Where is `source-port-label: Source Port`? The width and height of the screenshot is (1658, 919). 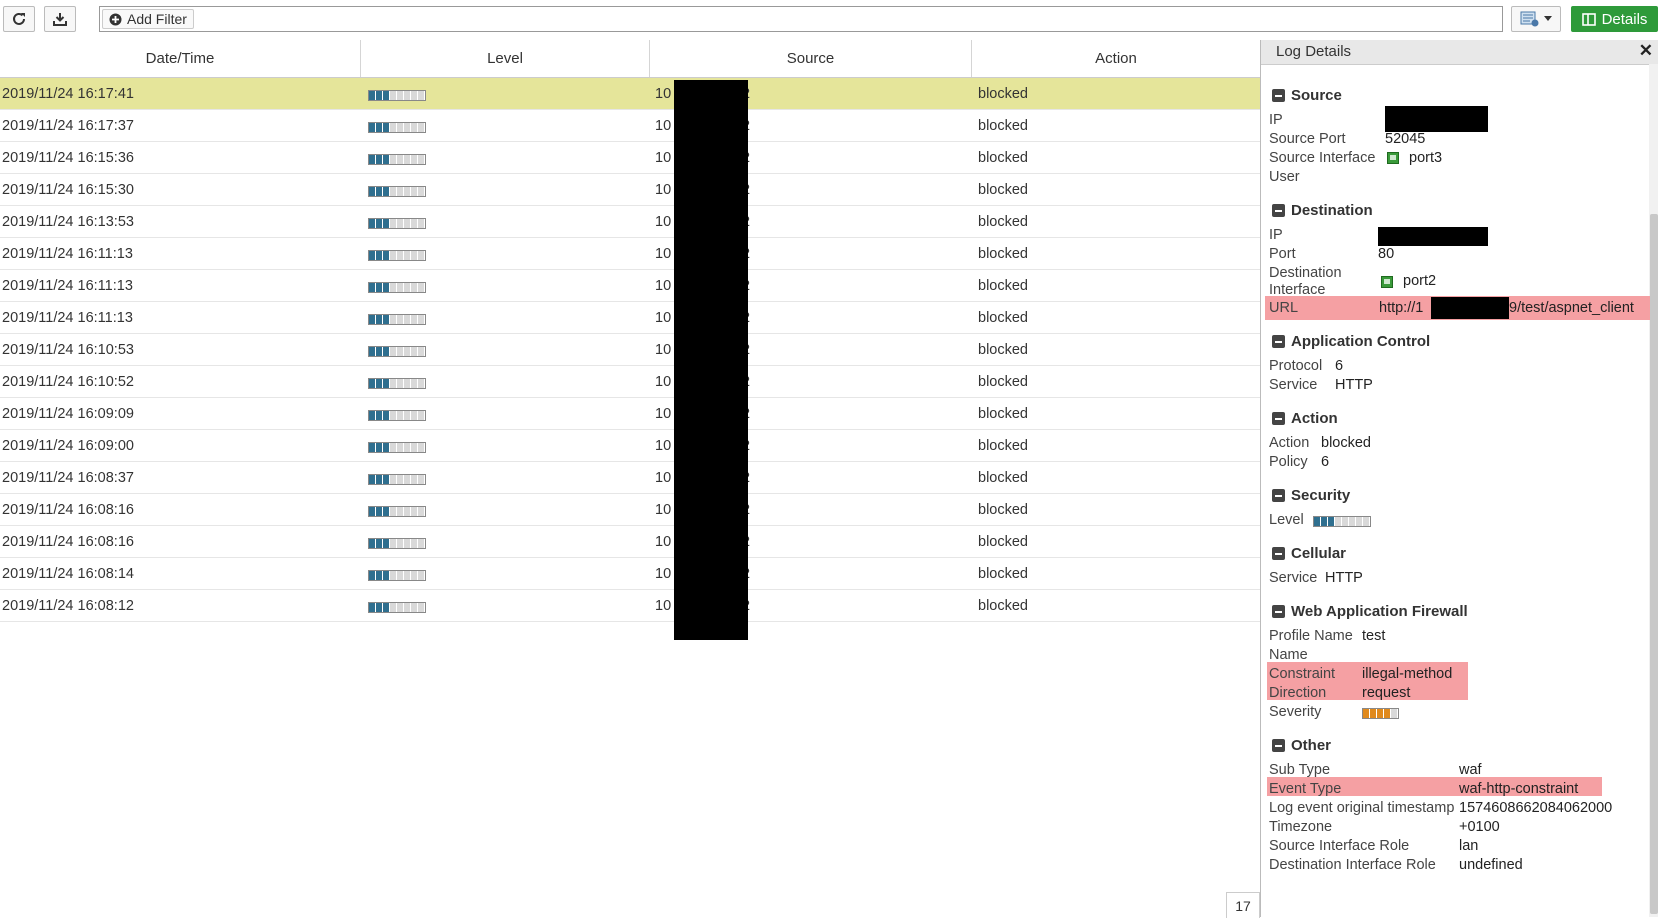 source-port-label: Source Port is located at coordinates (1307, 139).